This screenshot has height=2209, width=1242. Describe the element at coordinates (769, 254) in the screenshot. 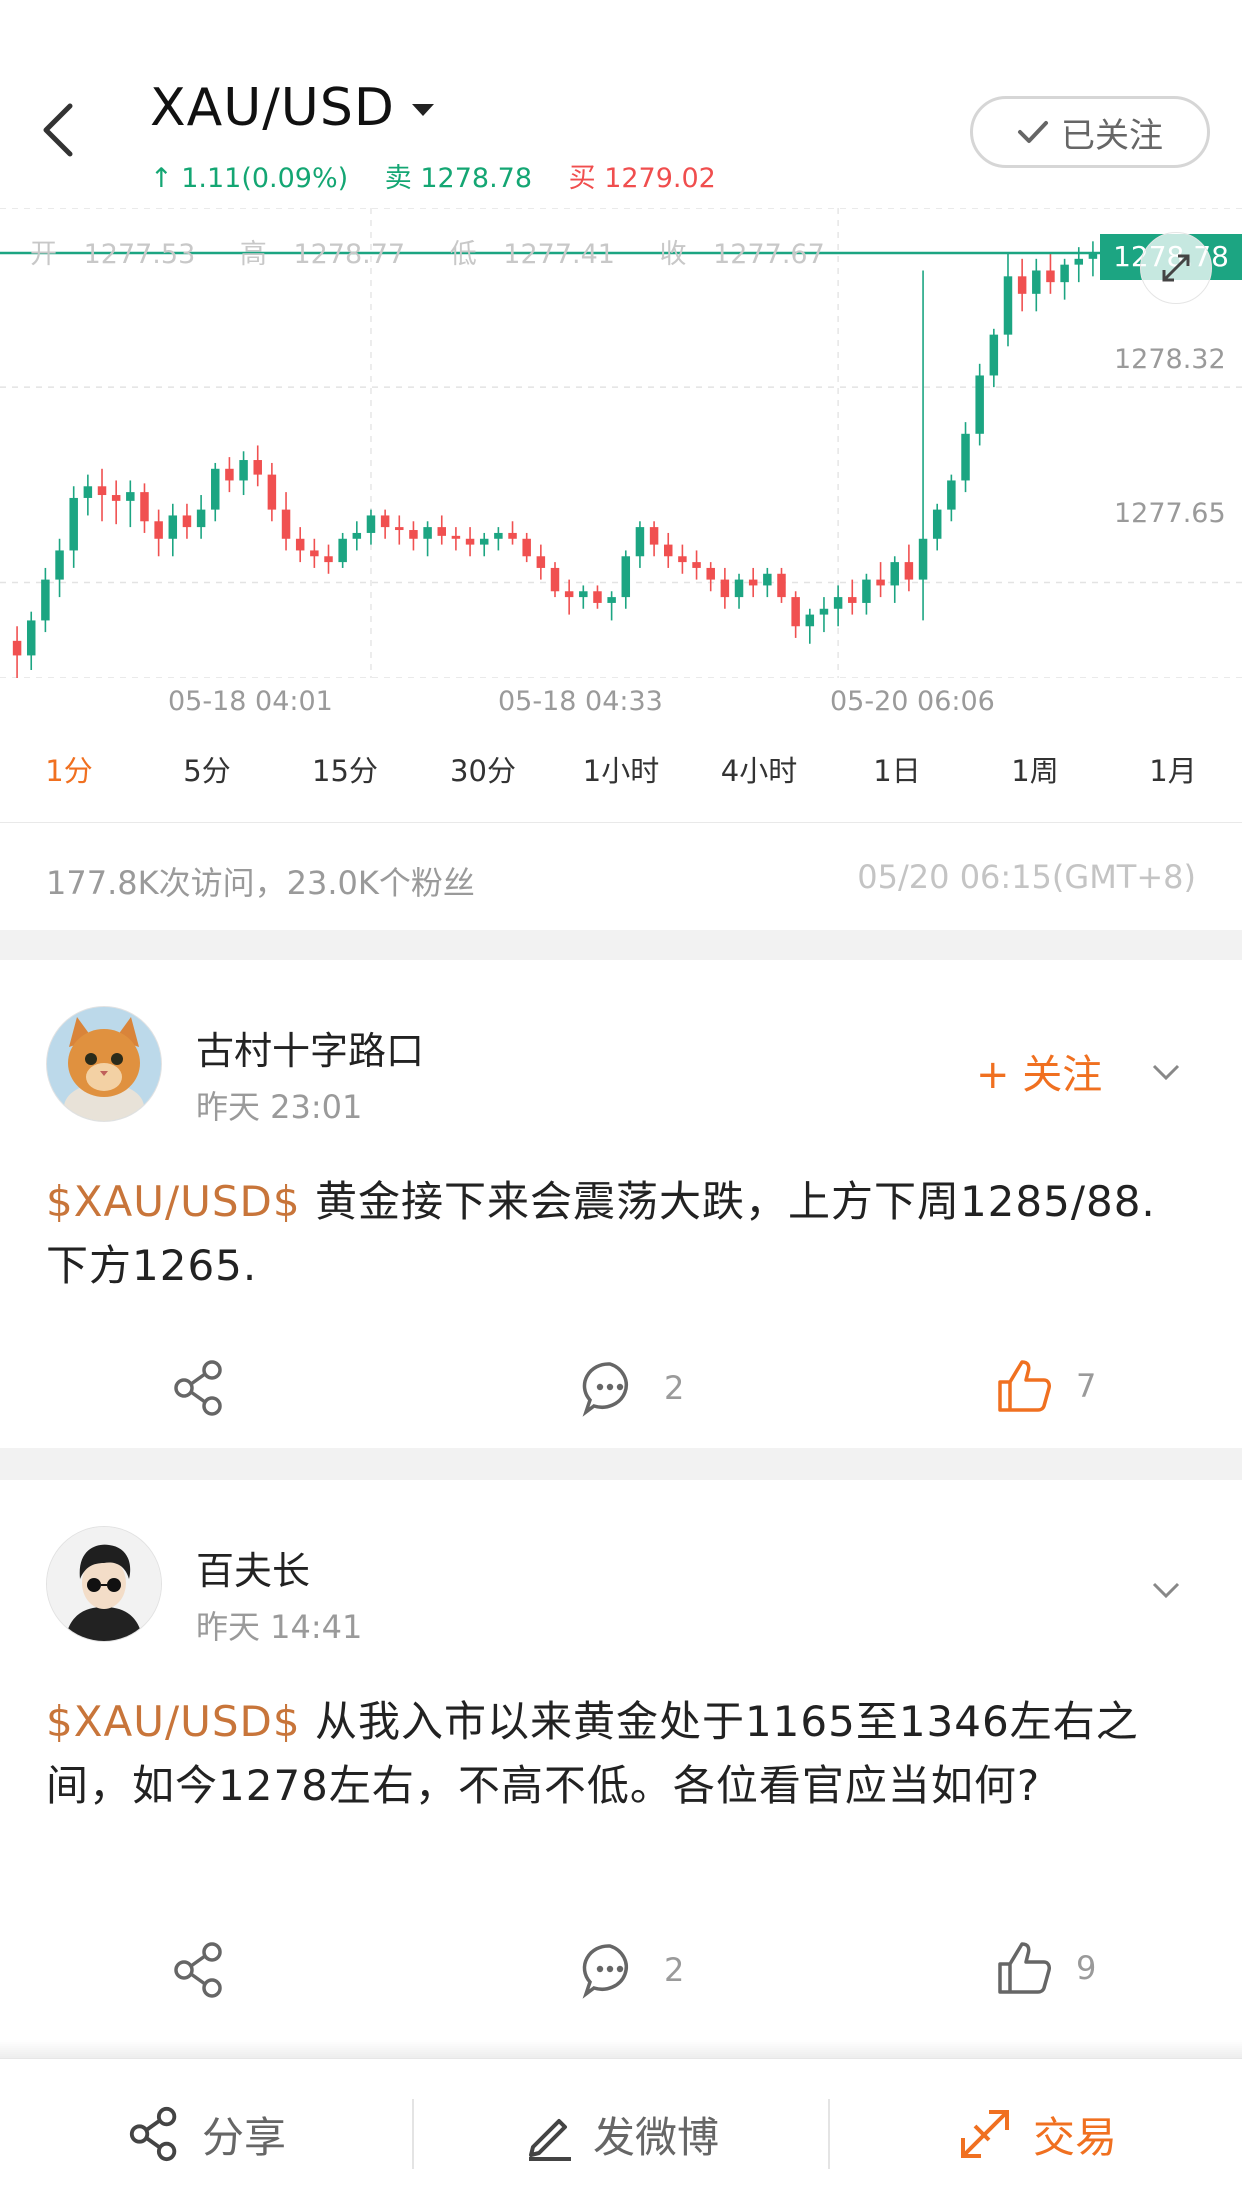

I see `close-value: 1277.67` at that location.